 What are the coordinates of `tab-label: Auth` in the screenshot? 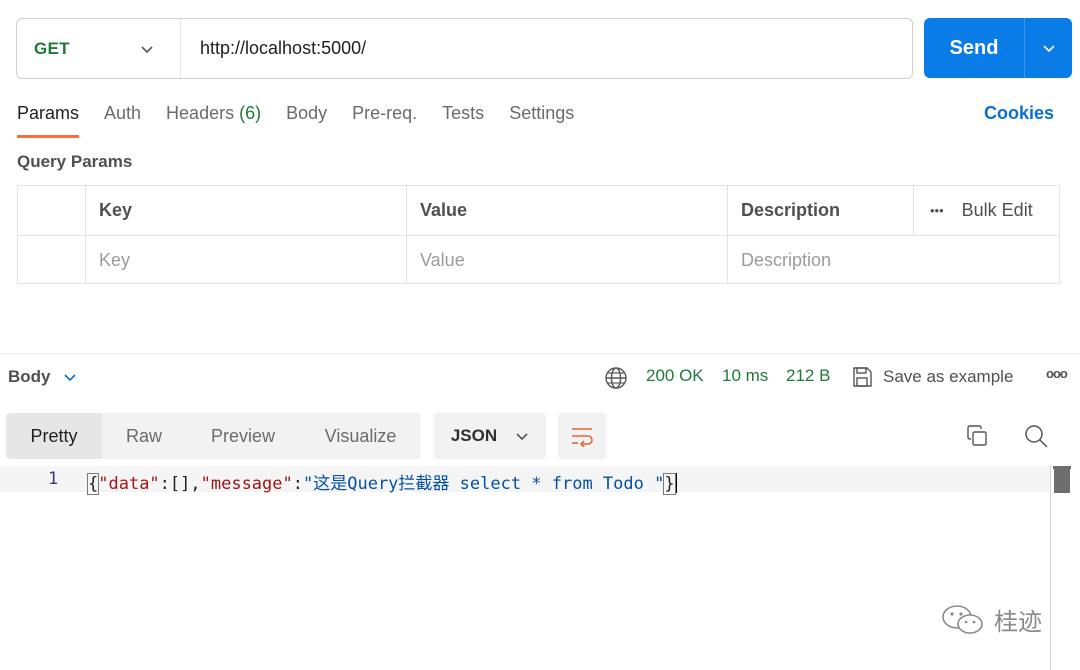 It's located at (123, 113).